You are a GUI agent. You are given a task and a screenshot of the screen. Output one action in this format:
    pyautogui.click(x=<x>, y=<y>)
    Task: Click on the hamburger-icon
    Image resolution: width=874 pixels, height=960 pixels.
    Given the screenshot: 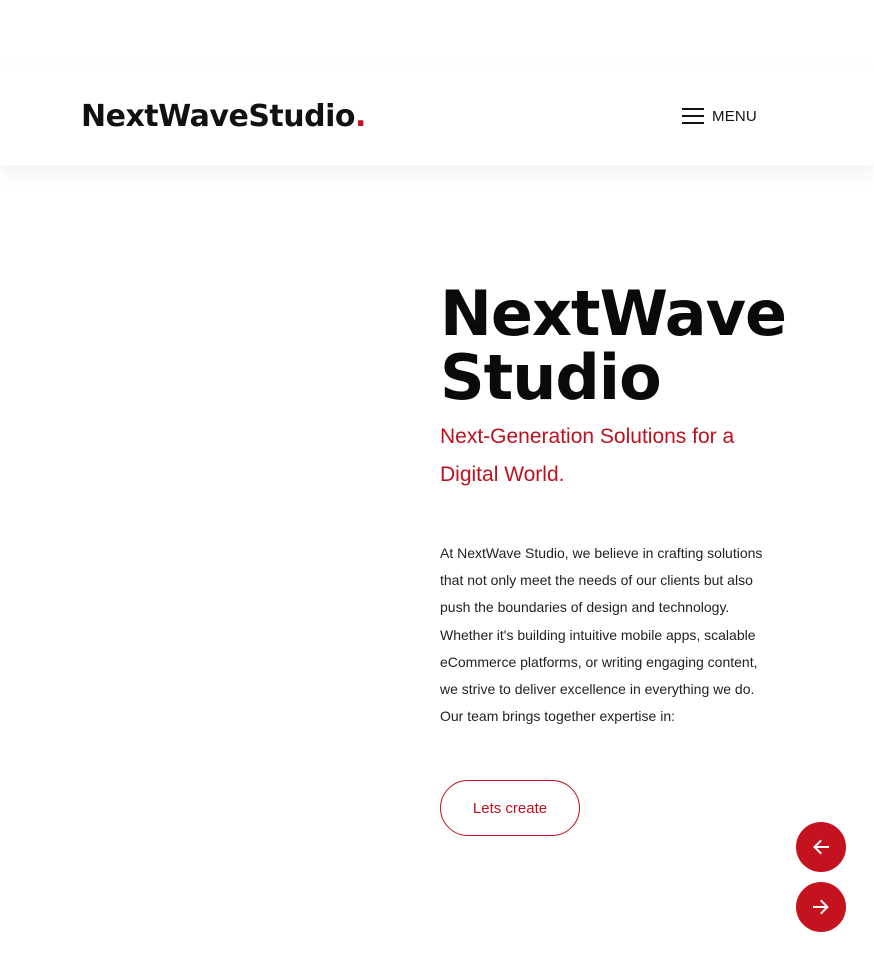 What is the action you would take?
    pyautogui.click(x=693, y=116)
    